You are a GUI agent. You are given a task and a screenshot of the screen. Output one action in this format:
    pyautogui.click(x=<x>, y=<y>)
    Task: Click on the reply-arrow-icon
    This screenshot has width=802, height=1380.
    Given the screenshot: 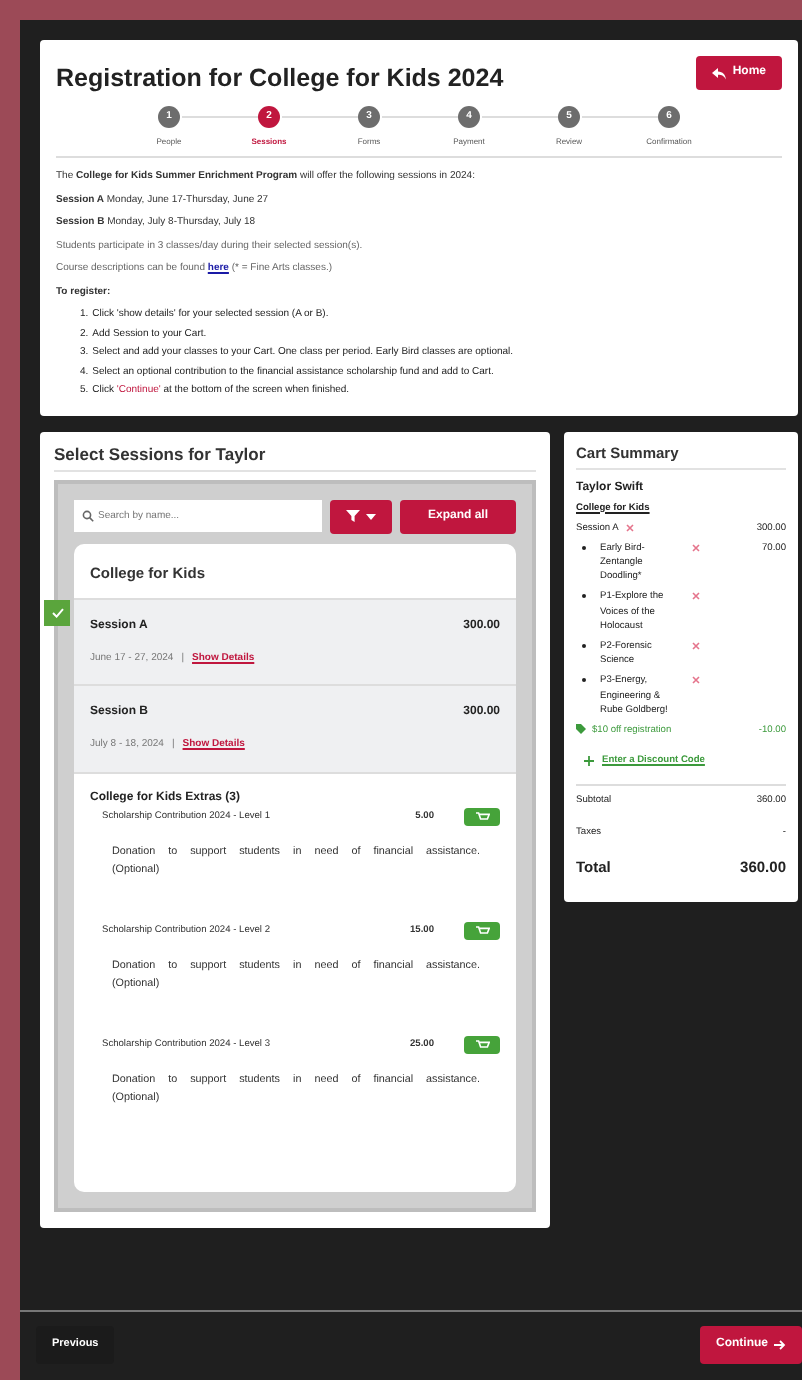 What is the action you would take?
    pyautogui.click(x=719, y=73)
    